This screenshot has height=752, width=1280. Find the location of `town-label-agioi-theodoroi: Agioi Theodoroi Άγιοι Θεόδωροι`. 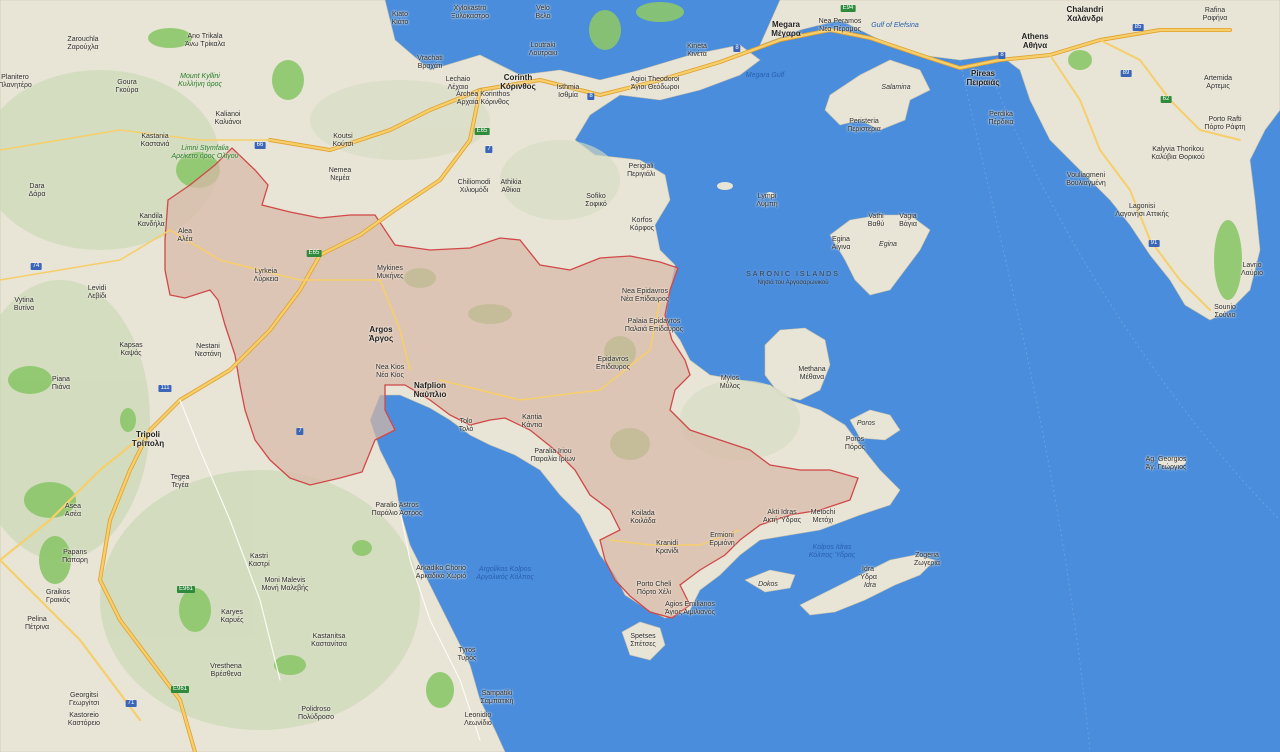

town-label-agioi-theodoroi: Agioi Theodoroi Άγιοι Θεόδωροι is located at coordinates (655, 84).